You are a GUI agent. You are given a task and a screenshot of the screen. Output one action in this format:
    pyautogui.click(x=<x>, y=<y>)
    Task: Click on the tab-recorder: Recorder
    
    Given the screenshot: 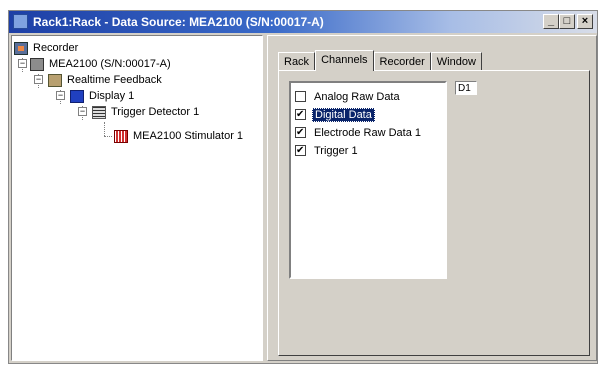 What is the action you would take?
    pyautogui.click(x=402, y=61)
    